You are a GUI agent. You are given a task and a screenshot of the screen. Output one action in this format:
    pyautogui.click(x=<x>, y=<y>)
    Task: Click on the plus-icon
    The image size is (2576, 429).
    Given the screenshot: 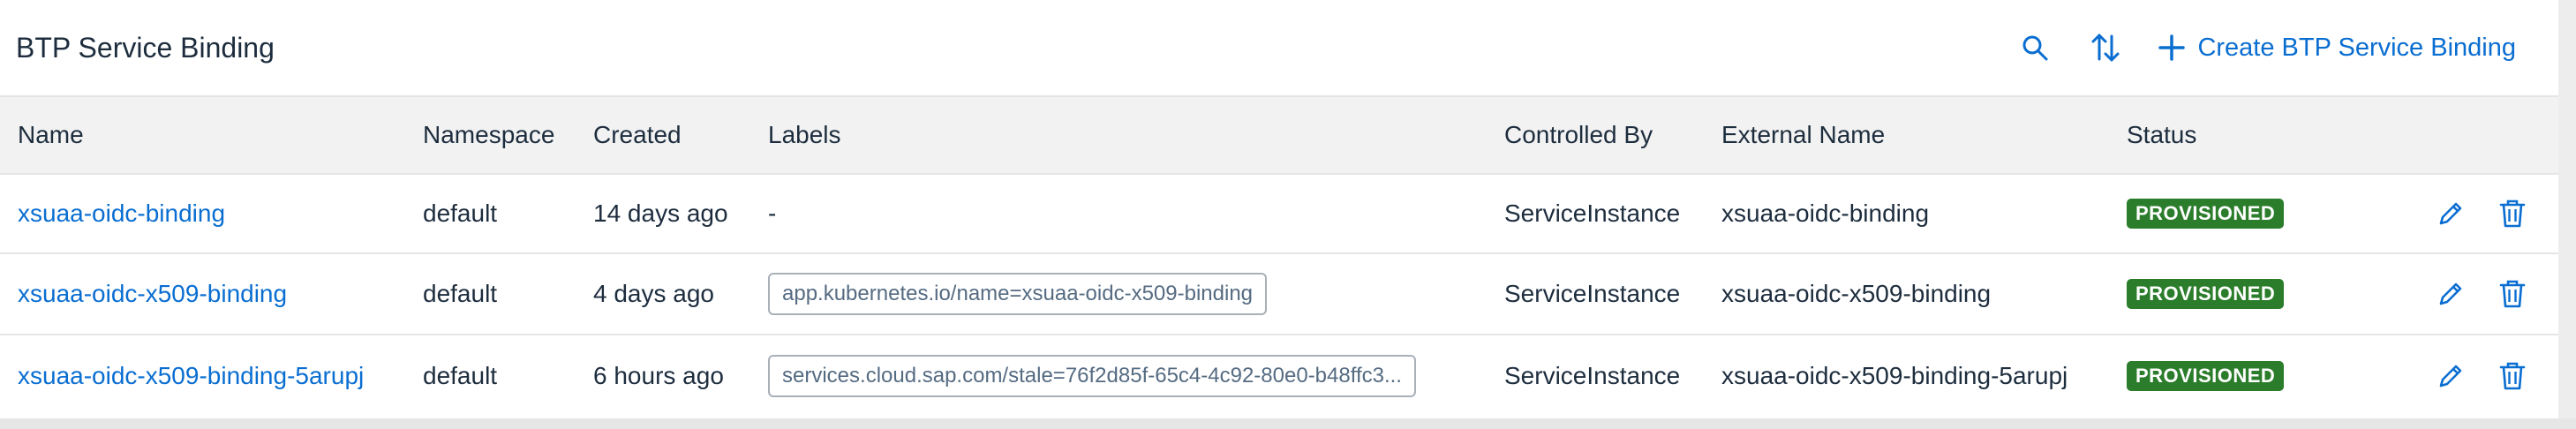 What is the action you would take?
    pyautogui.click(x=2172, y=48)
    